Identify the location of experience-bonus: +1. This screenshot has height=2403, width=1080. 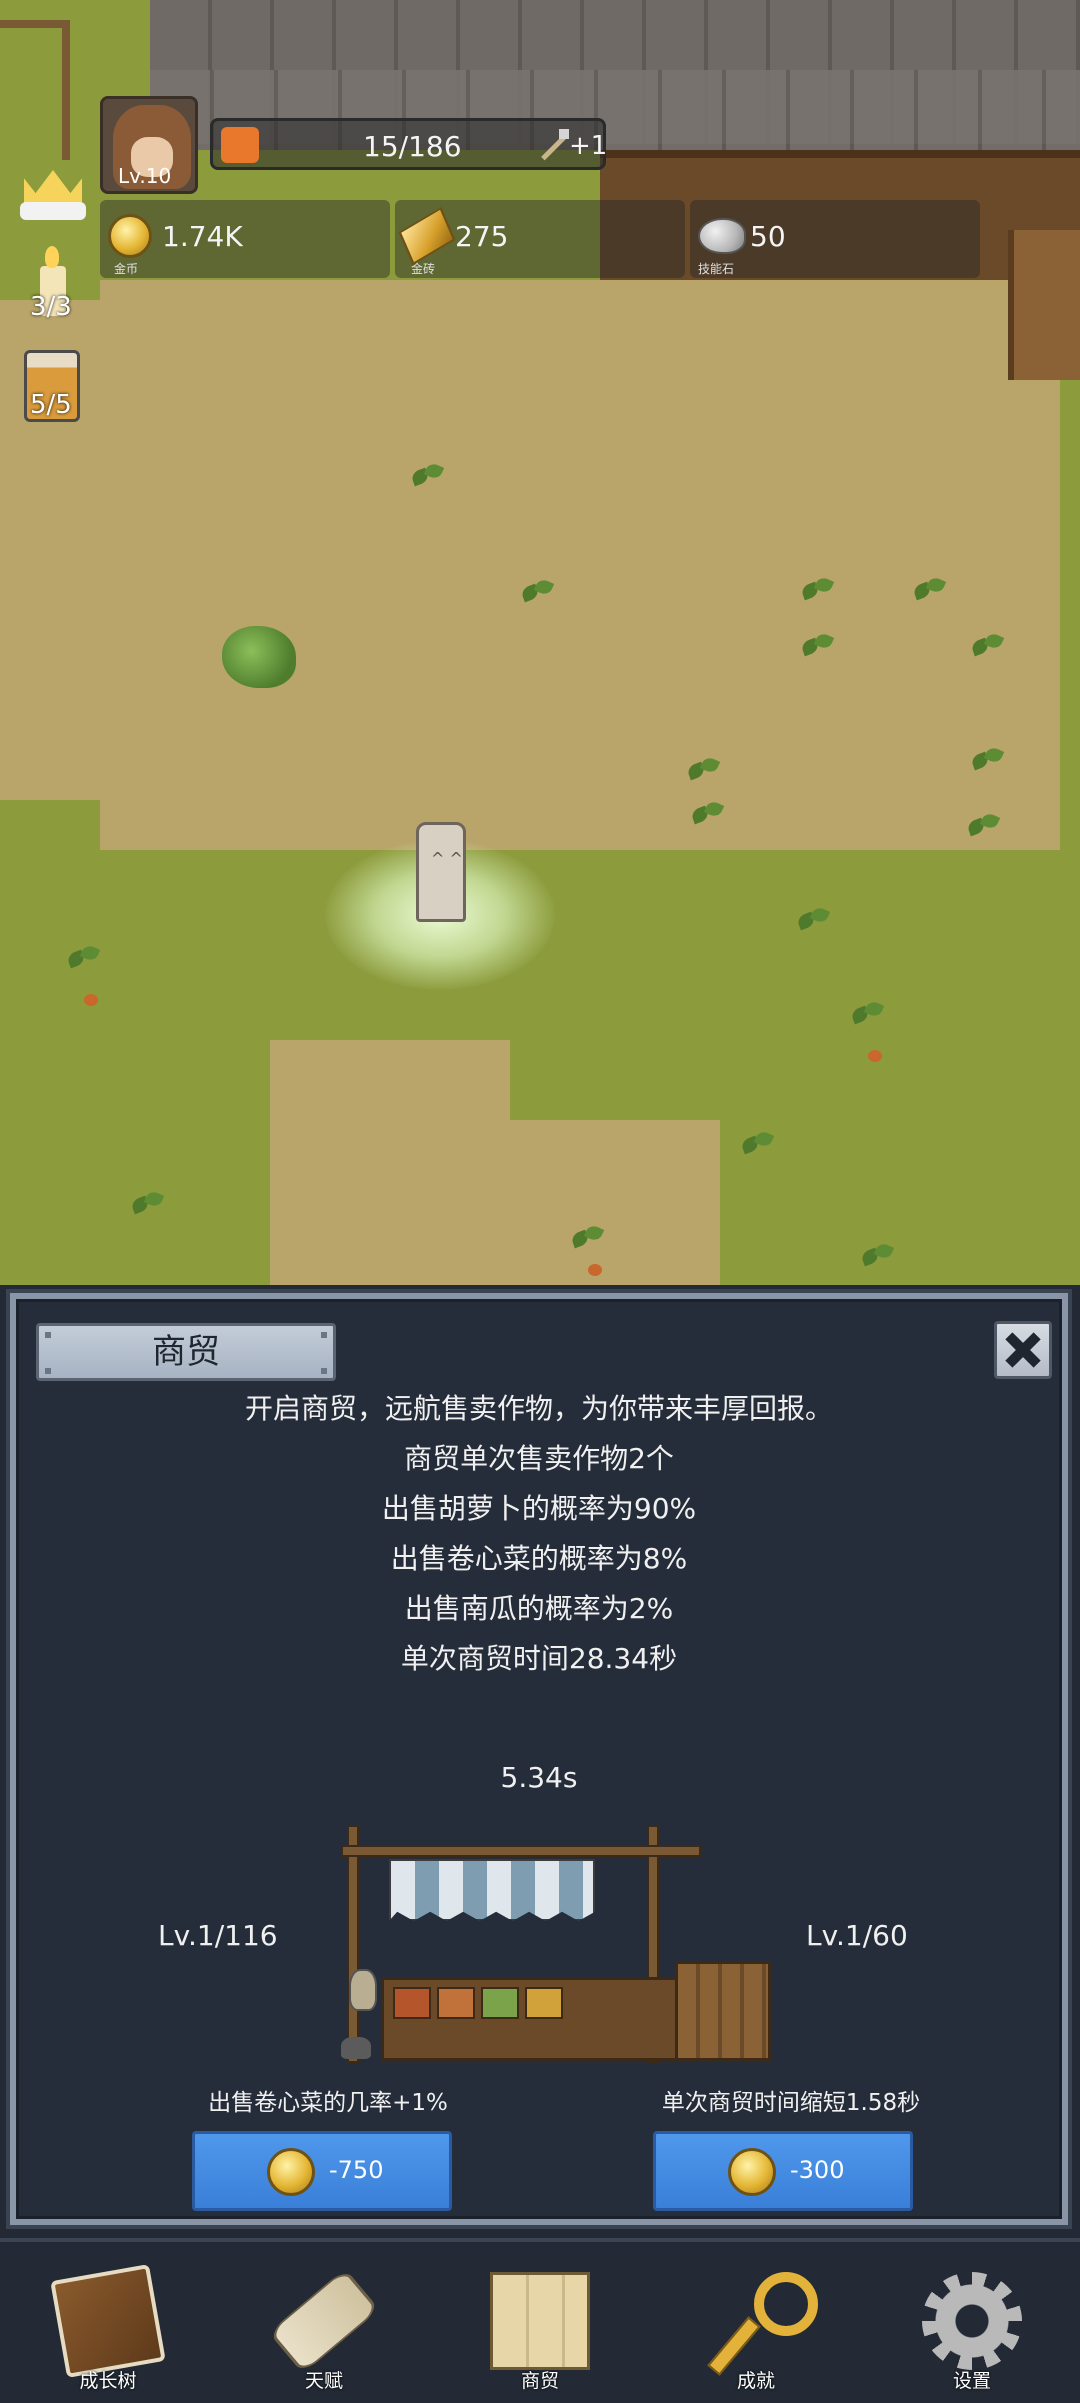
(588, 146).